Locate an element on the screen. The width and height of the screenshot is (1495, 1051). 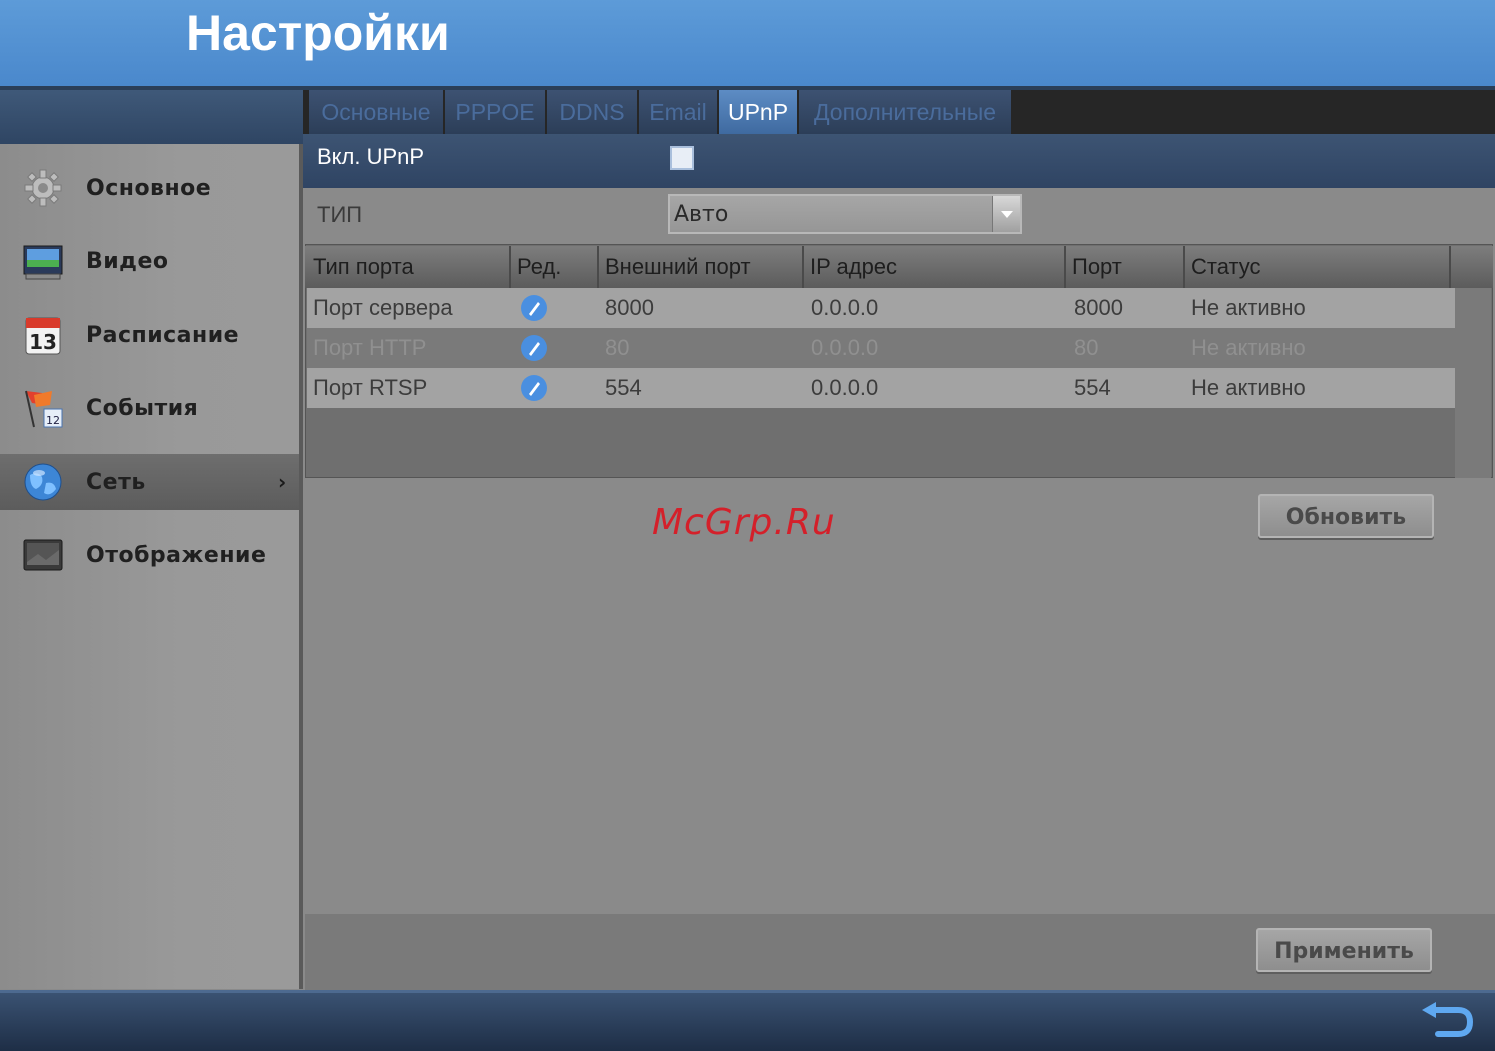
tab-email: Email is located at coordinates (678, 112).